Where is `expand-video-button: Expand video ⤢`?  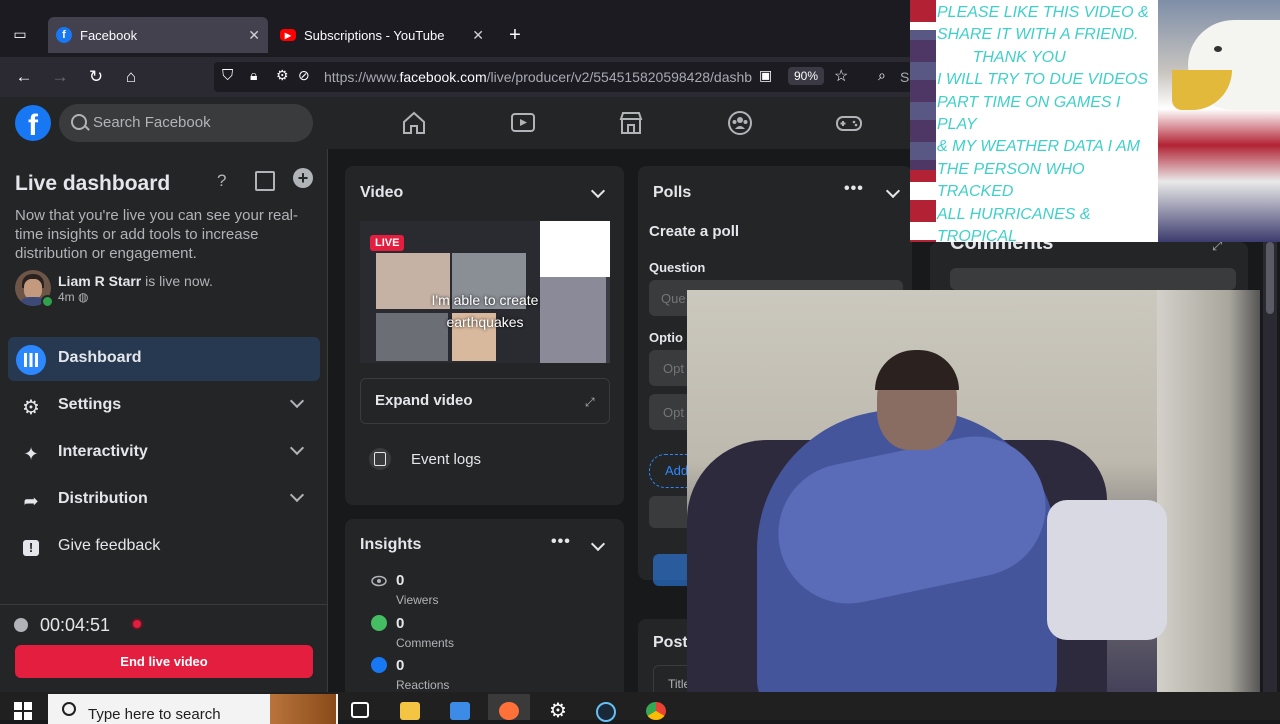
expand-video-button: Expand video ⤢ is located at coordinates (485, 401).